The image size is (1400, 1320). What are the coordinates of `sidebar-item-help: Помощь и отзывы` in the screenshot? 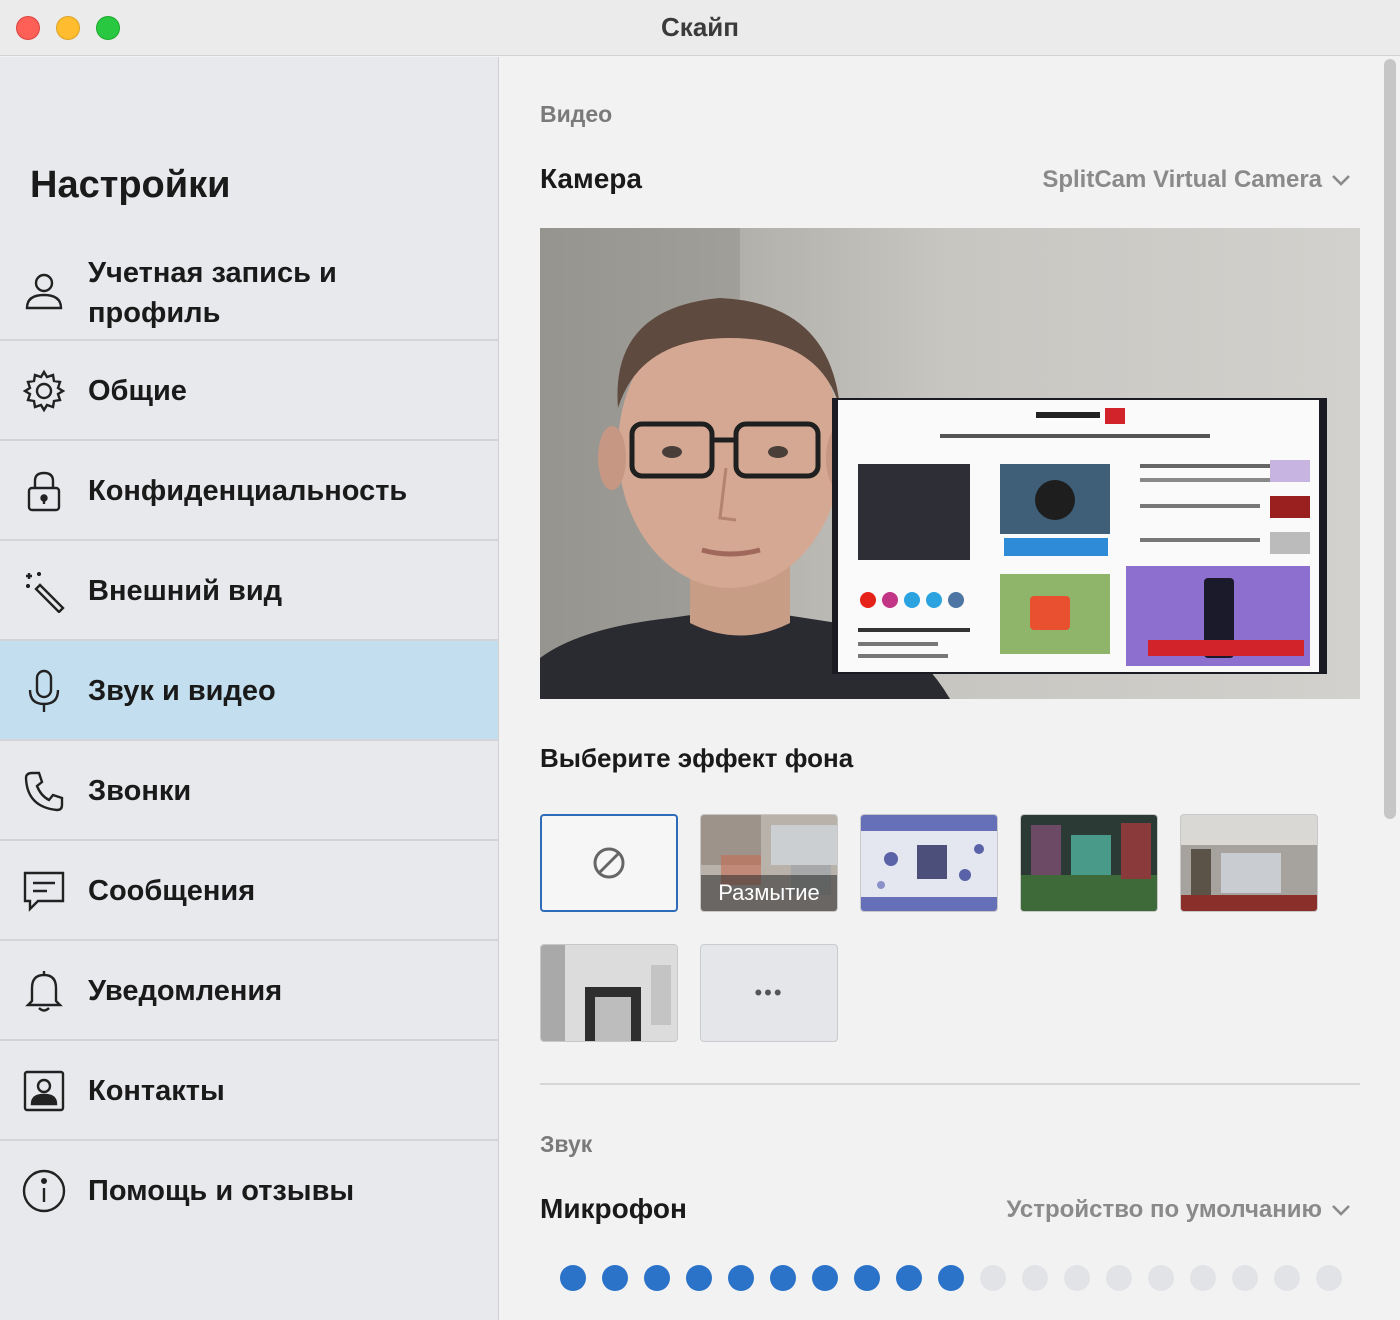 It's located at (249, 1191).